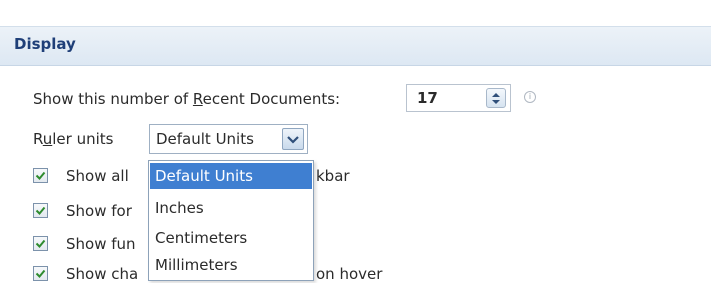  Describe the element at coordinates (45, 44) in the screenshot. I see `section-title: Display` at that location.